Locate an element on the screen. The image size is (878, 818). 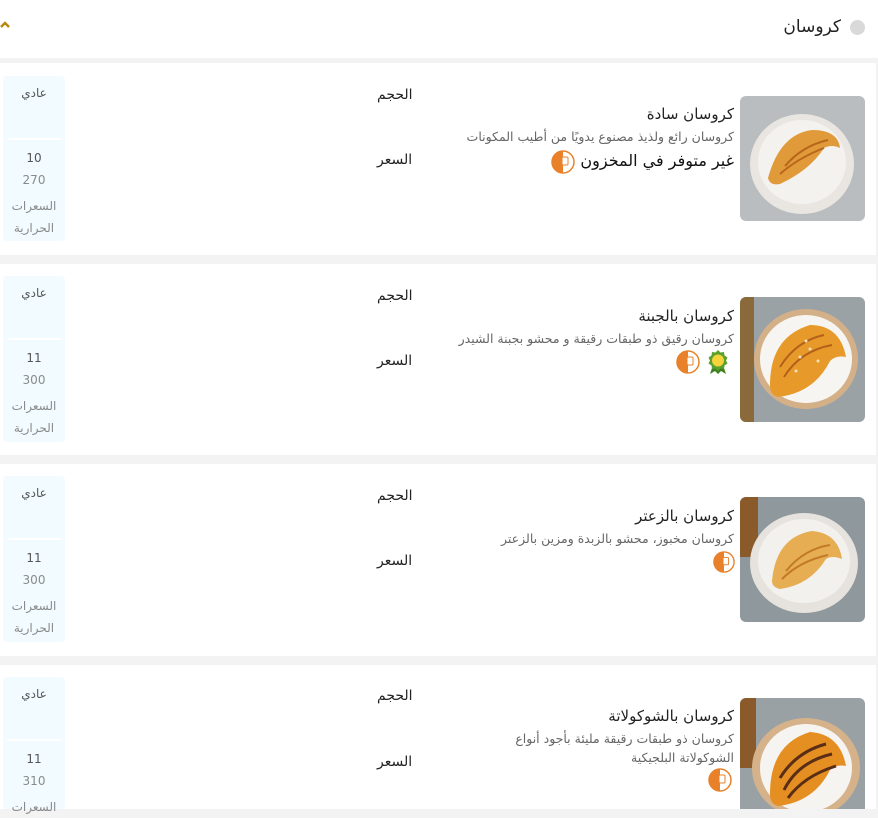
calories-value: 270 is located at coordinates (34, 180).